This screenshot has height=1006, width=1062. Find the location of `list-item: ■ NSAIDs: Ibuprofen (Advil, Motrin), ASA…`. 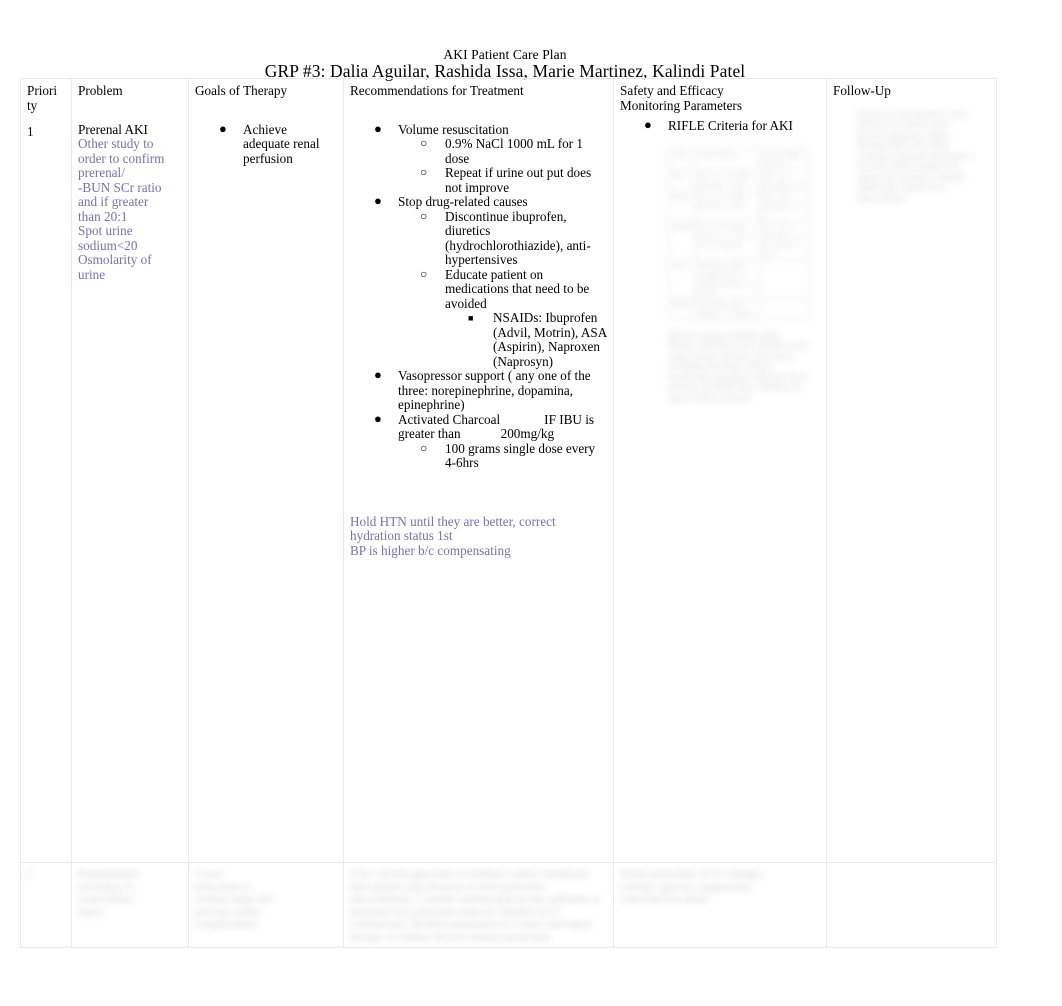

list-item: ■ NSAIDs: Ibuprofen (Advil, Motrin), ASA… is located at coordinates (526, 339).